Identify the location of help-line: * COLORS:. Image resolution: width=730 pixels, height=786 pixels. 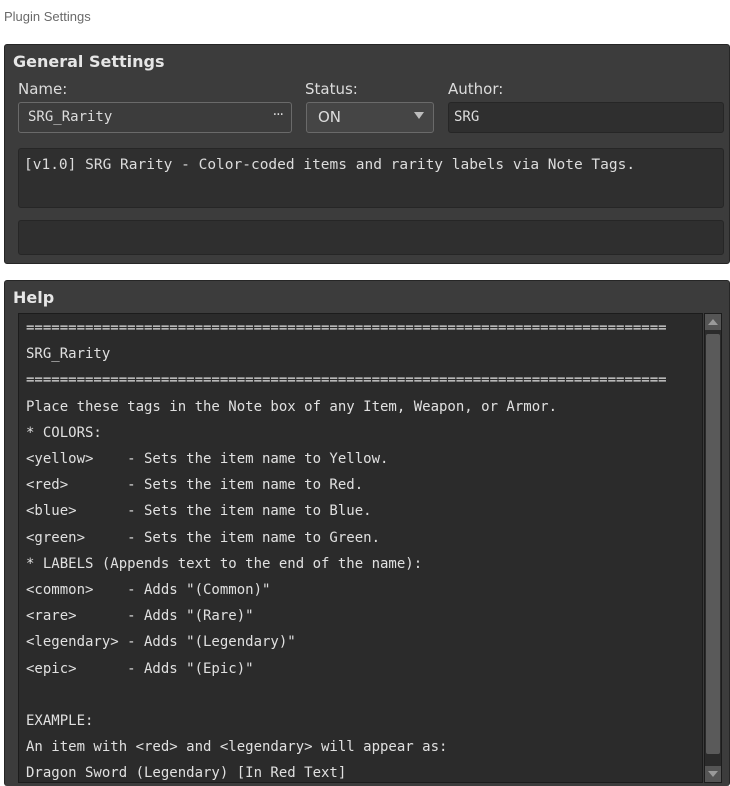
(64, 432).